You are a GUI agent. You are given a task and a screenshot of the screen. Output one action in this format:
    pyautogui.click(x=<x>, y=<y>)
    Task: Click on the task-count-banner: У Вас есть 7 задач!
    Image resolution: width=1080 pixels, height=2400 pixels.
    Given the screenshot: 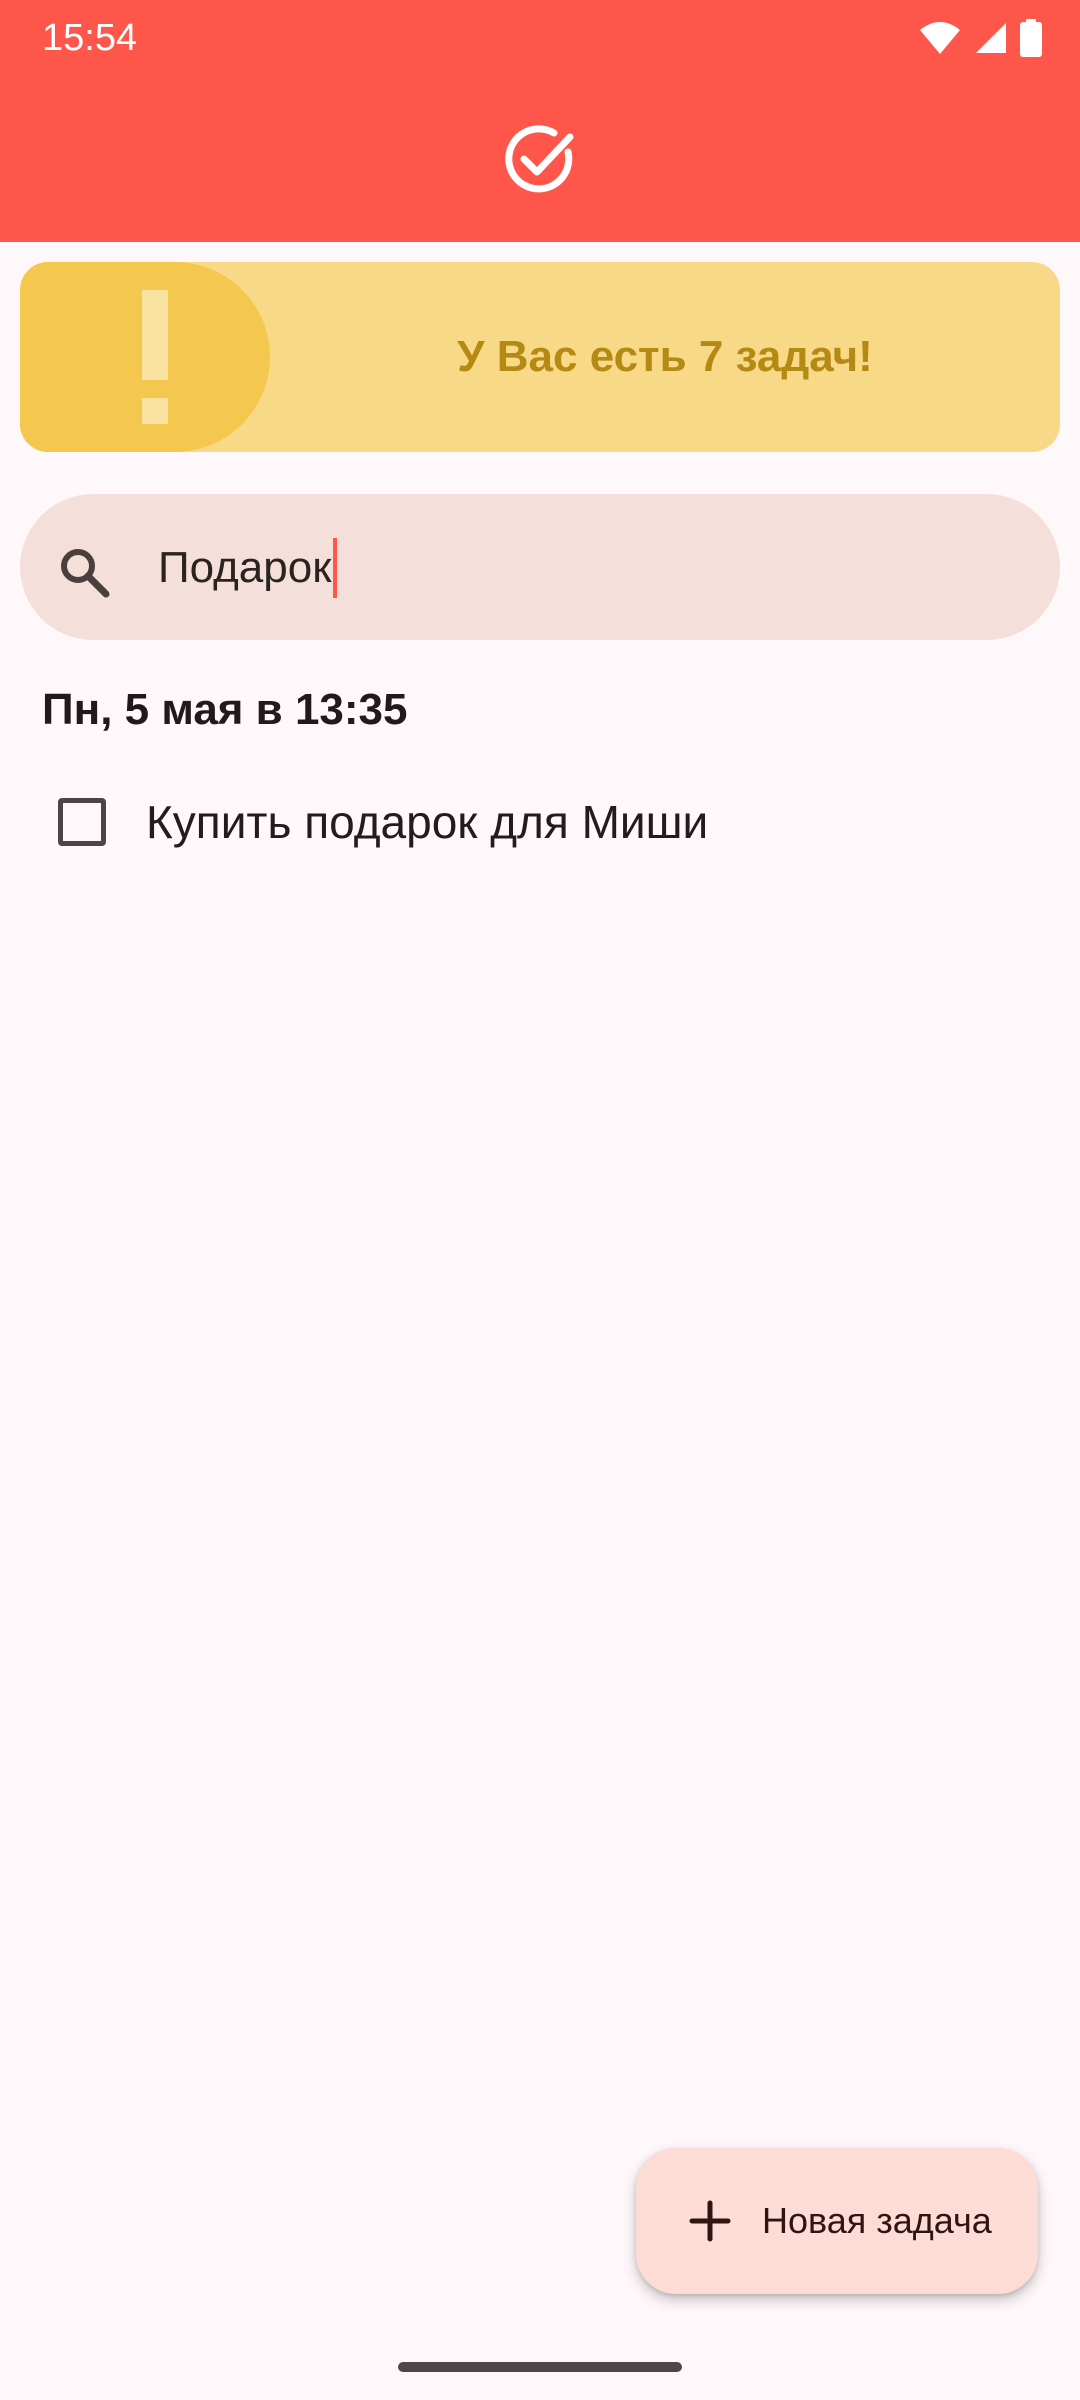 What is the action you would take?
    pyautogui.click(x=540, y=357)
    